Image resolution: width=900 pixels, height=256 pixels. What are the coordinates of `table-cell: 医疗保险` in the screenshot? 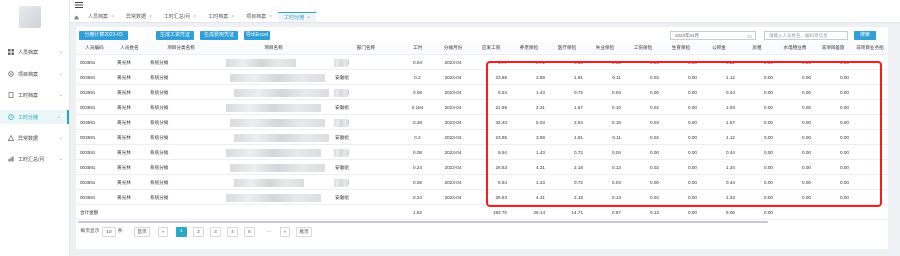 It's located at (567, 47).